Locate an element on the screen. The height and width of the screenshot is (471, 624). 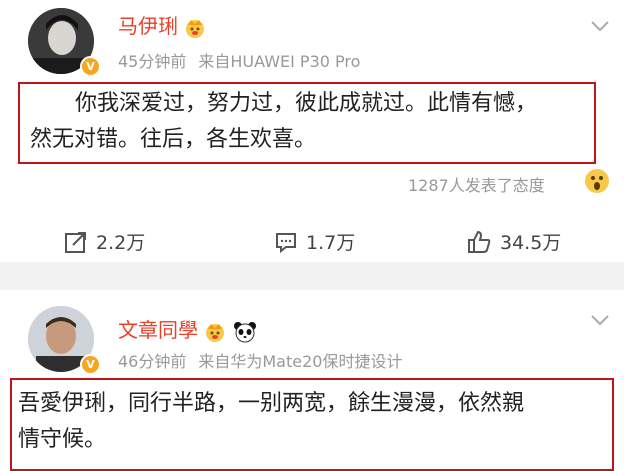
thumbs-up-icon is located at coordinates (479, 241).